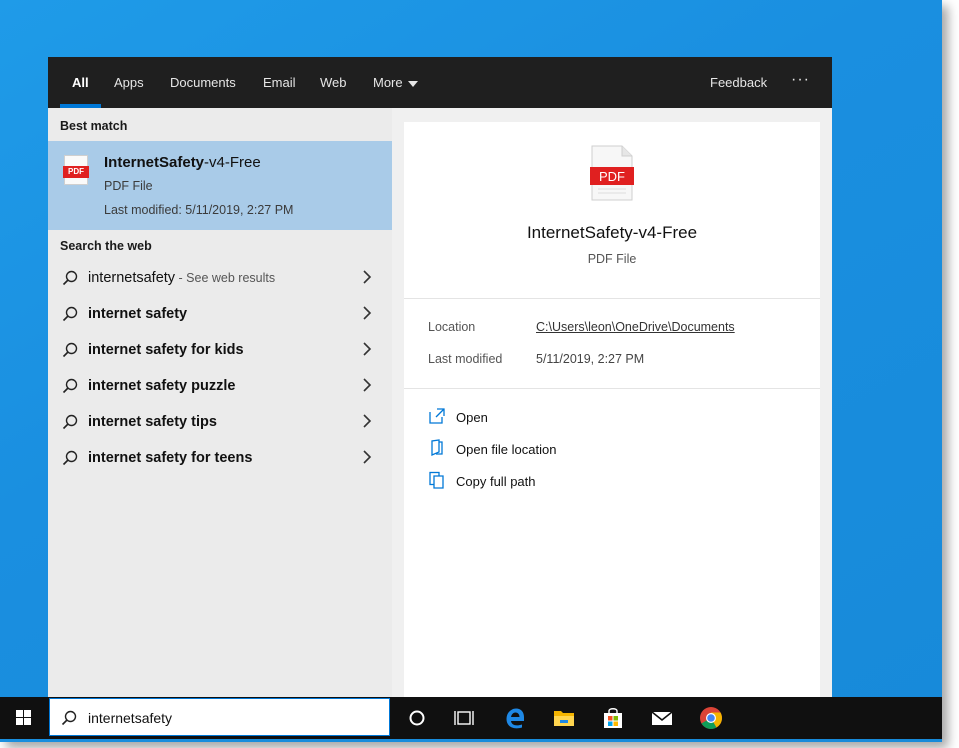 The width and height of the screenshot is (959, 748). I want to click on feedback-button: Feedback, so click(738, 82).